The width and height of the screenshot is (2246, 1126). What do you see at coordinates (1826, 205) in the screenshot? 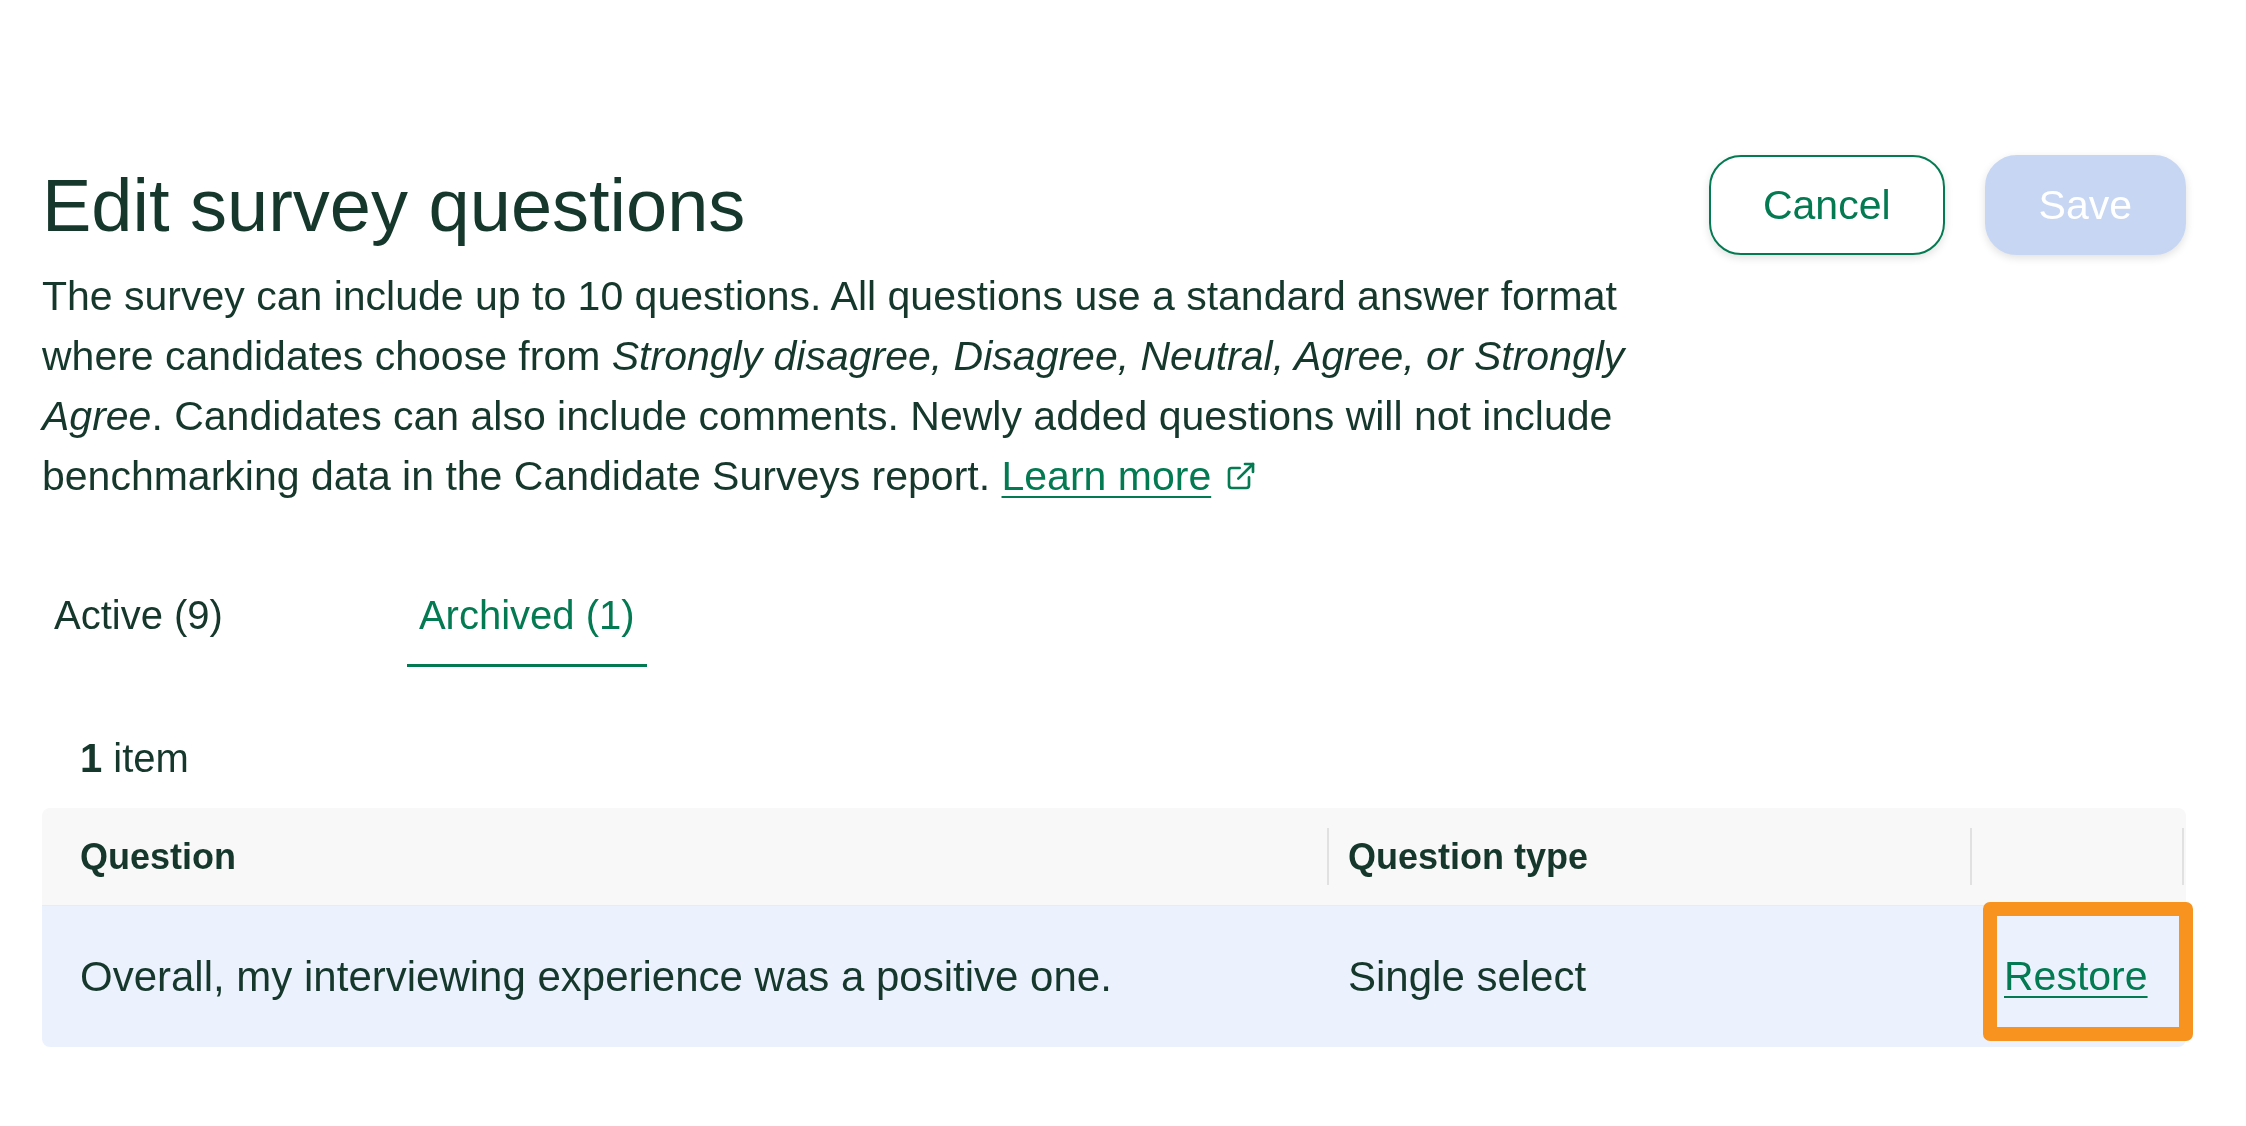
I see `cancel-button: Cancel` at bounding box center [1826, 205].